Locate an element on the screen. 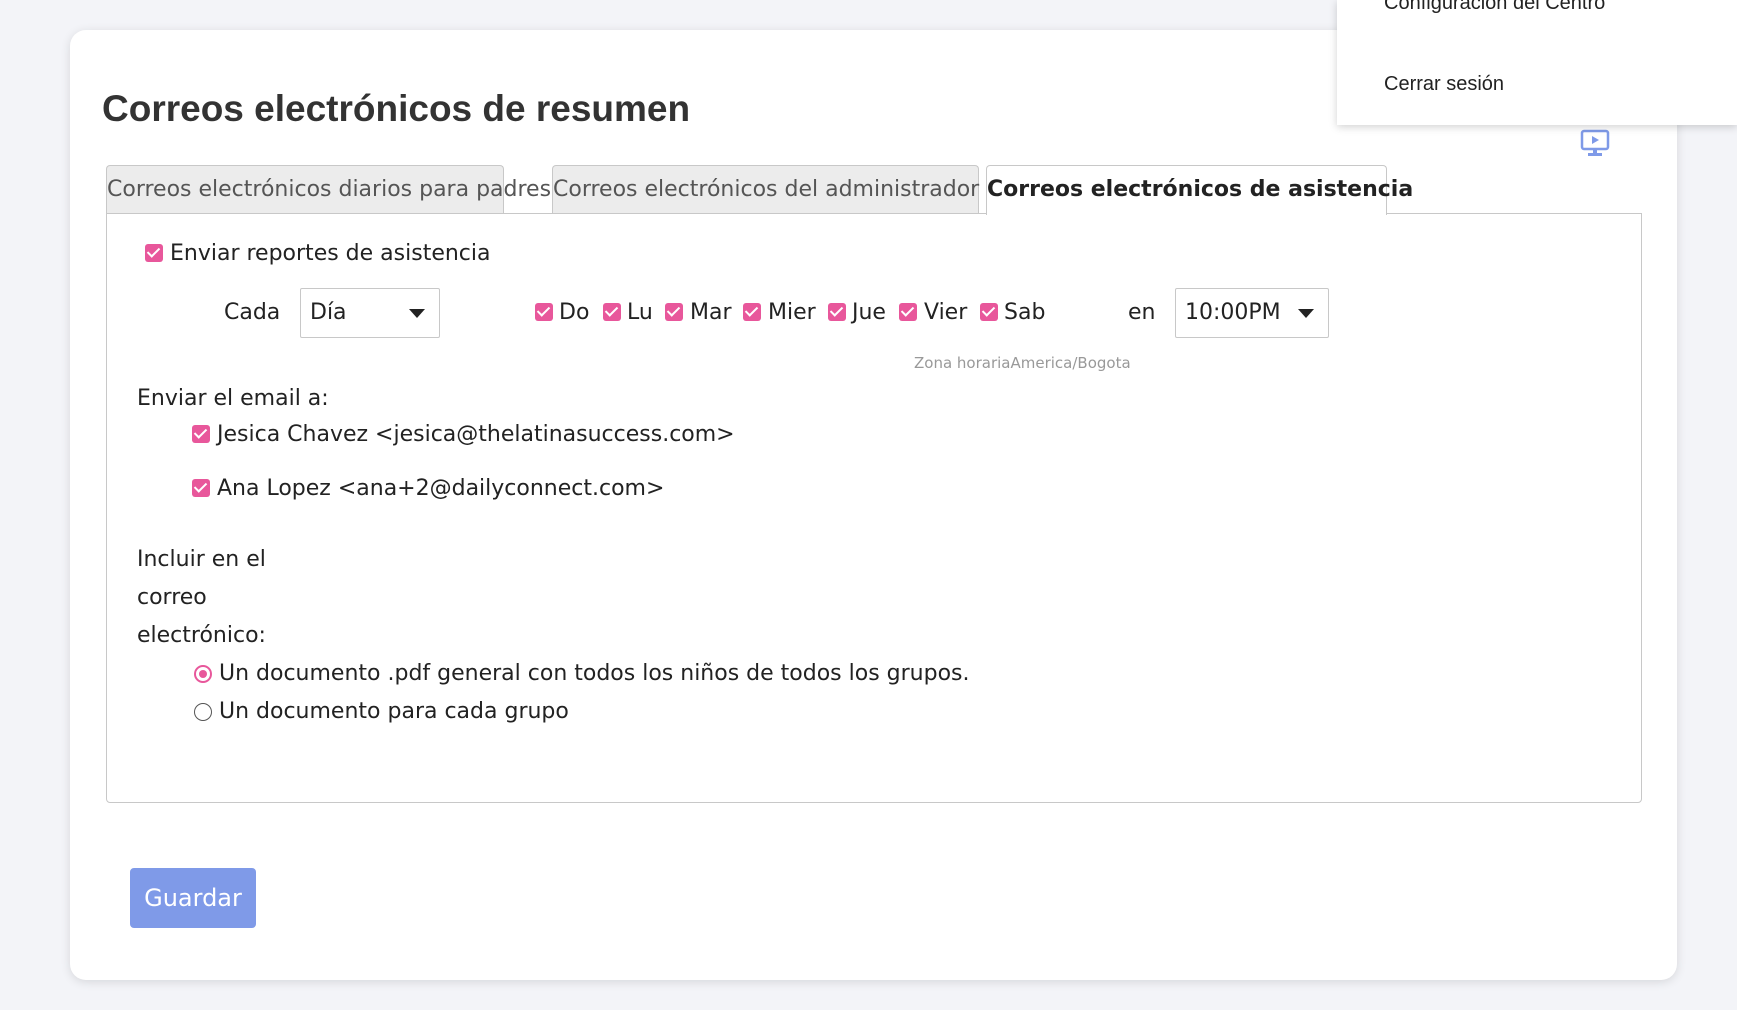 The image size is (1737, 1010). frequency-label: Cada is located at coordinates (252, 312).